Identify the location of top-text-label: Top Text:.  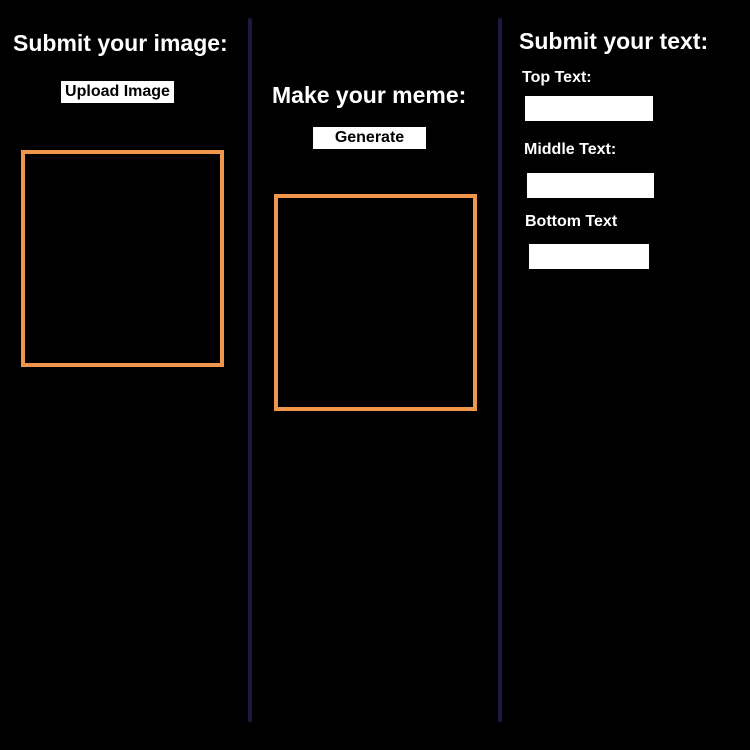
(557, 77).